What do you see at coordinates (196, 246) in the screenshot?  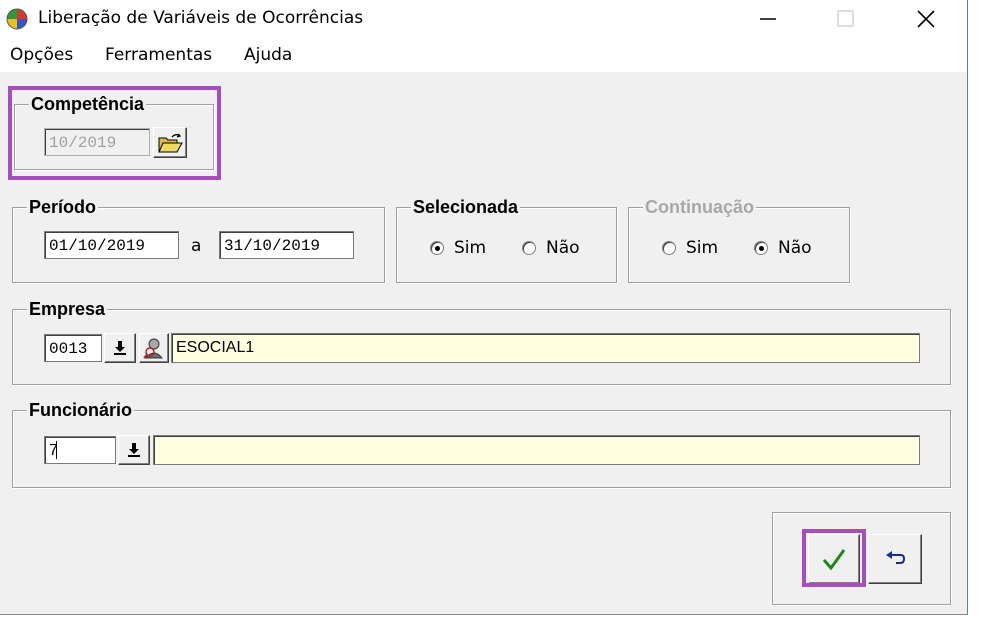 I see `periodo-separator: a` at bounding box center [196, 246].